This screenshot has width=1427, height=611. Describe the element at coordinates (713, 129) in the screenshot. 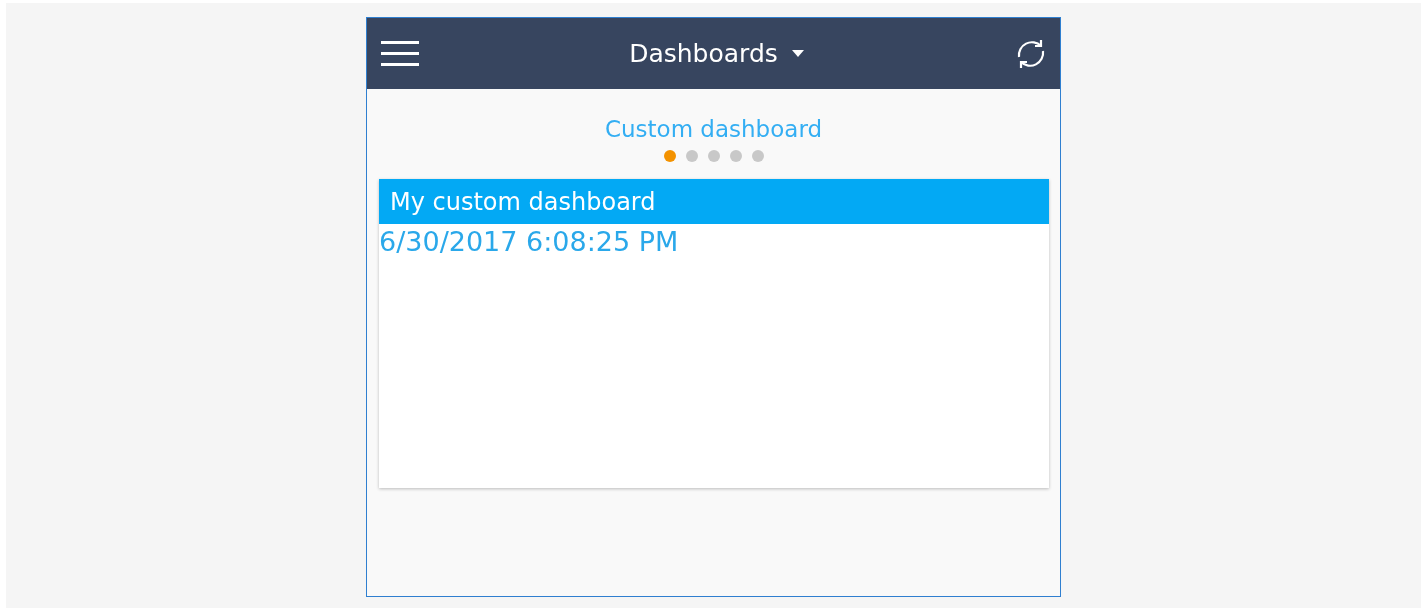

I see `page-title: Custom dashboard` at that location.